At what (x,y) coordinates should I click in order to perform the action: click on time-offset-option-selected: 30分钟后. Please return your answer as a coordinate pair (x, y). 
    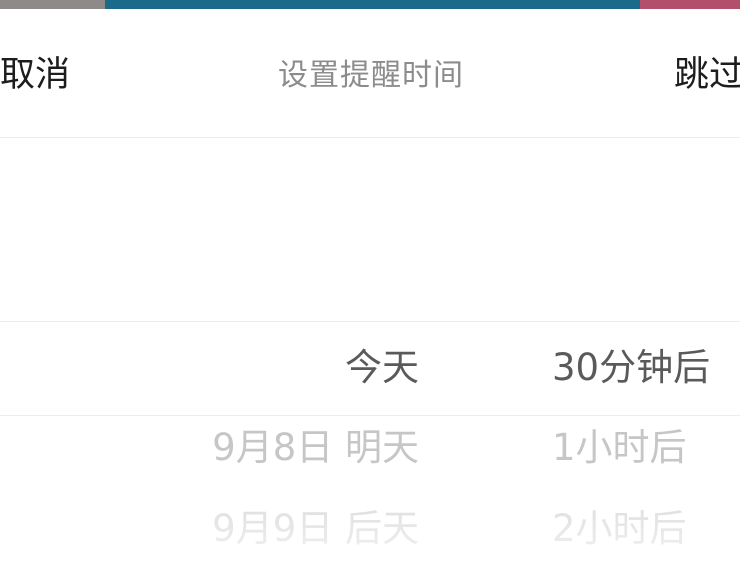
    Looking at the image, I should click on (631, 368).